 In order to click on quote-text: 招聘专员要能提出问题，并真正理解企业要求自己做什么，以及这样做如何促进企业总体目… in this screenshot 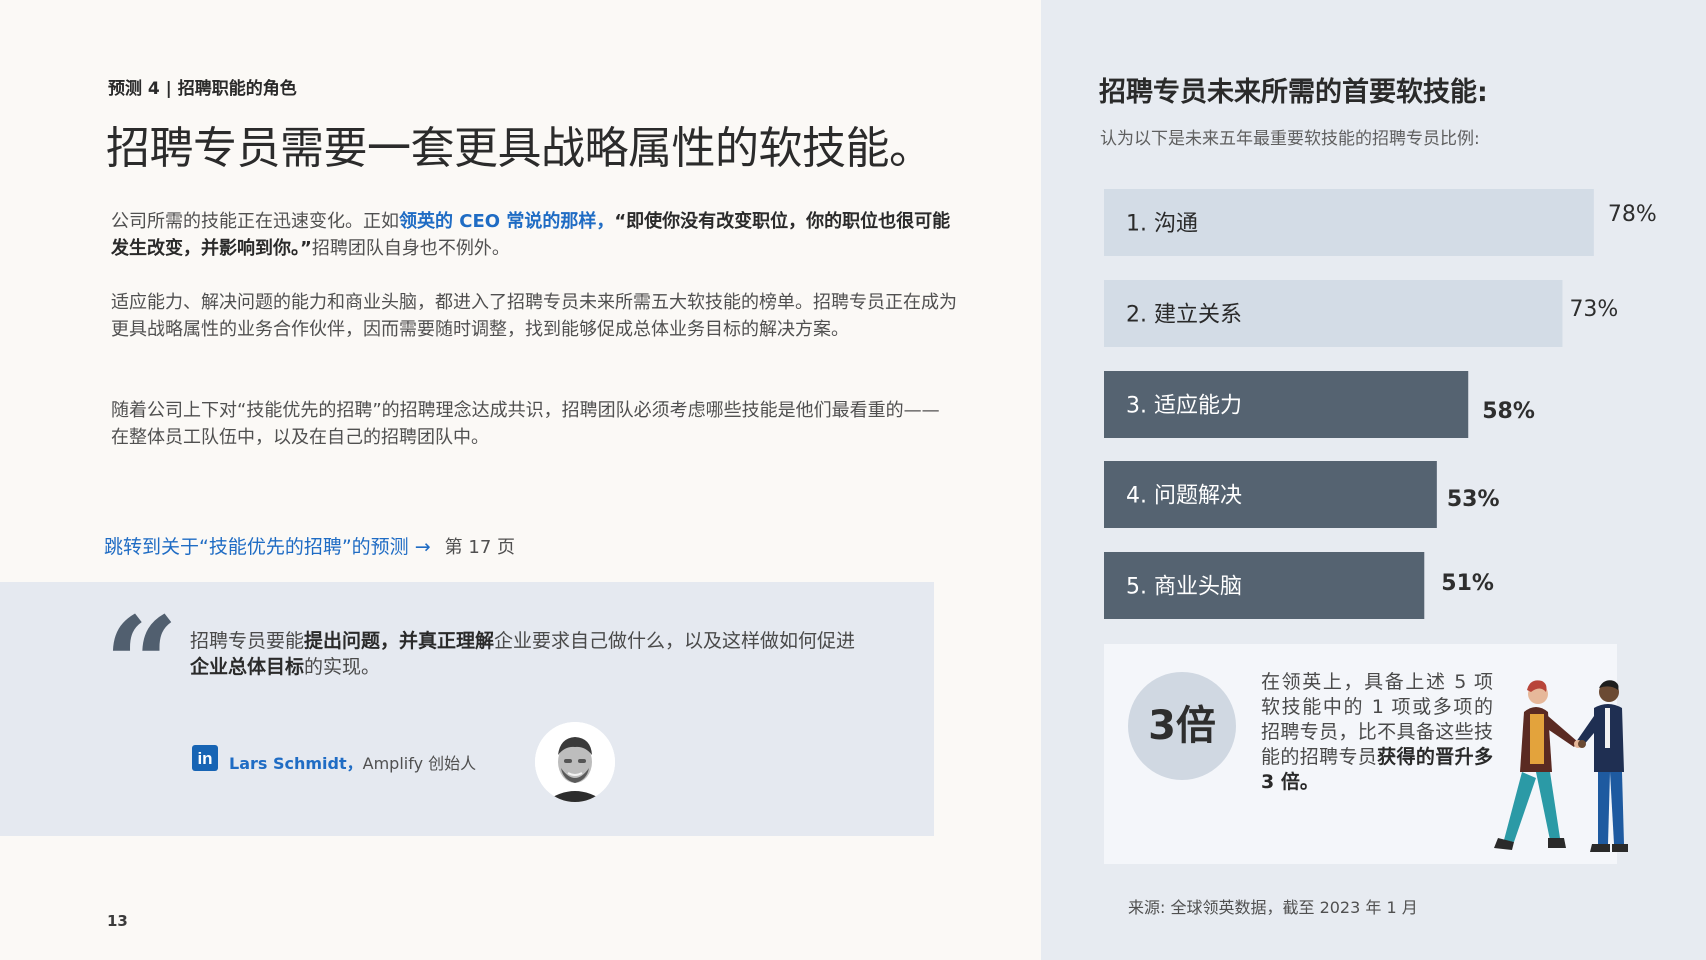, I will do `click(525, 654)`.